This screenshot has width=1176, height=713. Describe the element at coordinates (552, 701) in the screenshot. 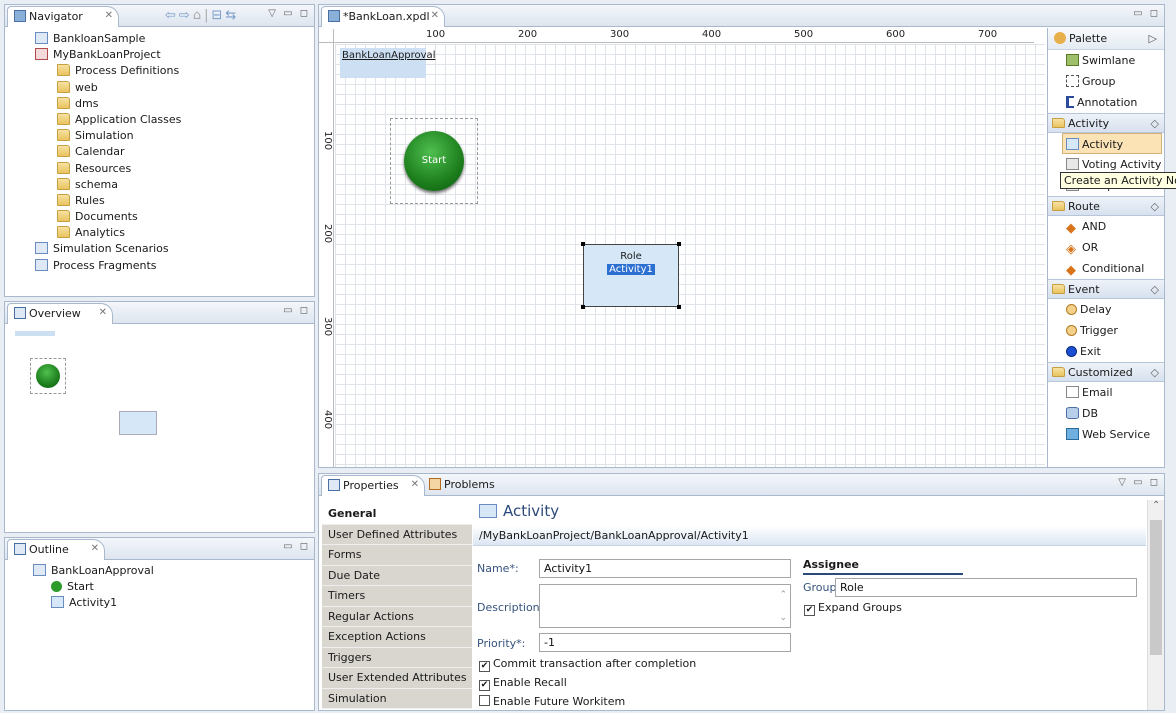

I see `future-workitem-checkbox: Enable Future Workitem` at that location.